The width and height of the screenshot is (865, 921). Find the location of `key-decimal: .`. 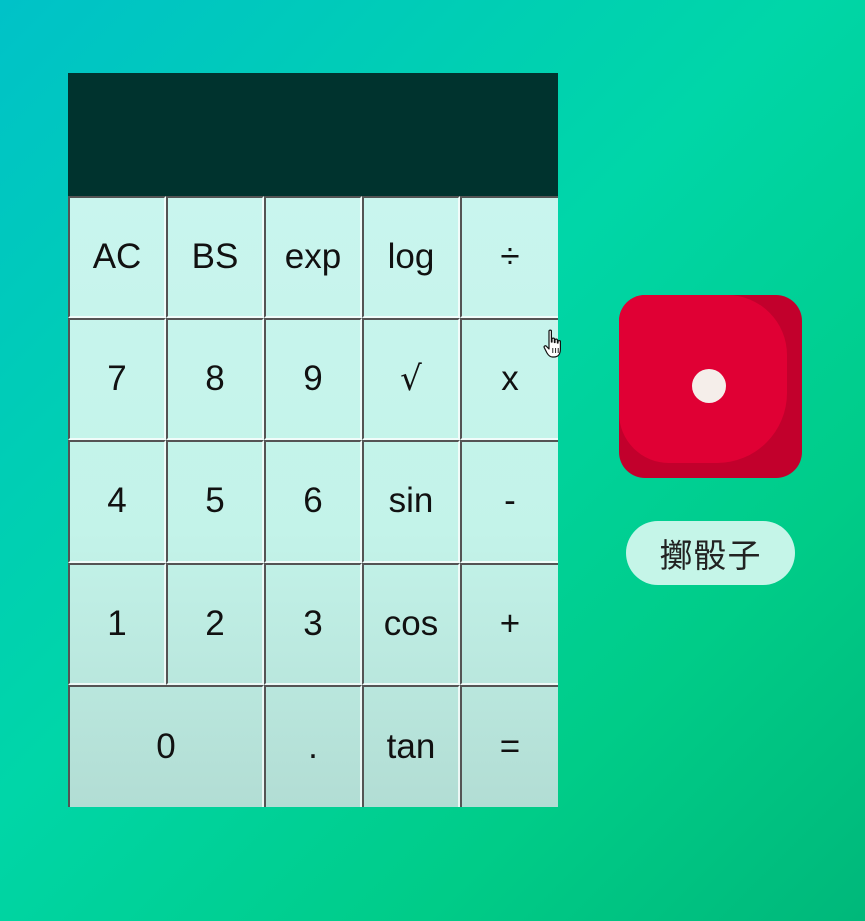

key-decimal: . is located at coordinates (313, 745).